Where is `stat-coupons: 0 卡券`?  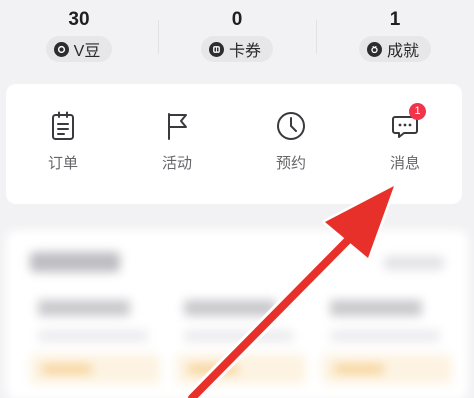 stat-coupons: 0 卡券 is located at coordinates (237, 38).